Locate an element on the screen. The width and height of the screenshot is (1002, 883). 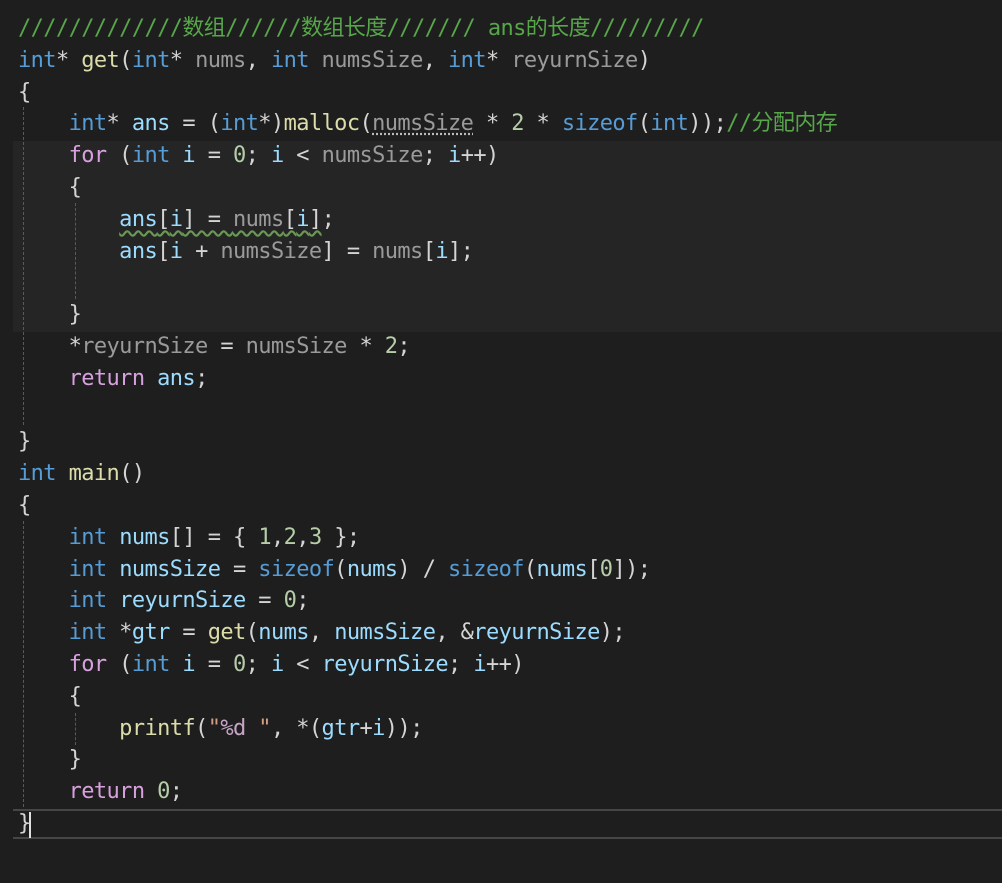
code-token: for is located at coordinates (88, 664).